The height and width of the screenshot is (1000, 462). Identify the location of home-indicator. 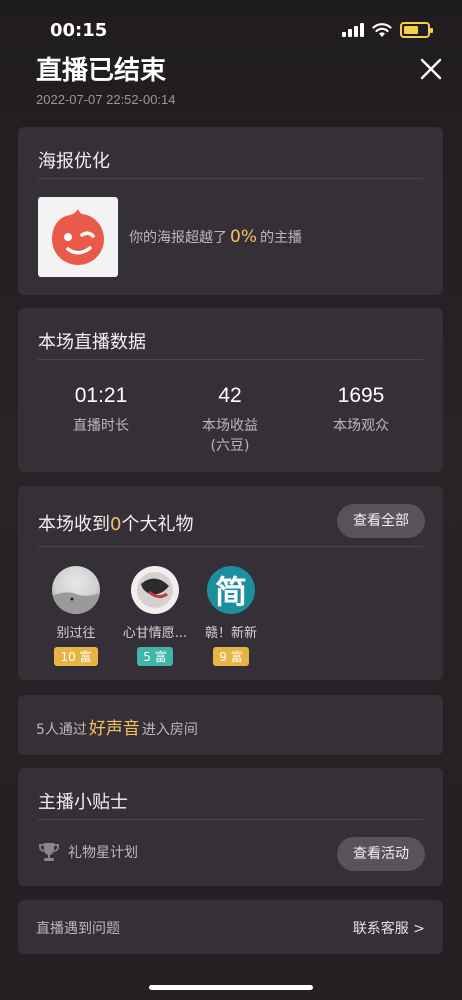
(231, 987).